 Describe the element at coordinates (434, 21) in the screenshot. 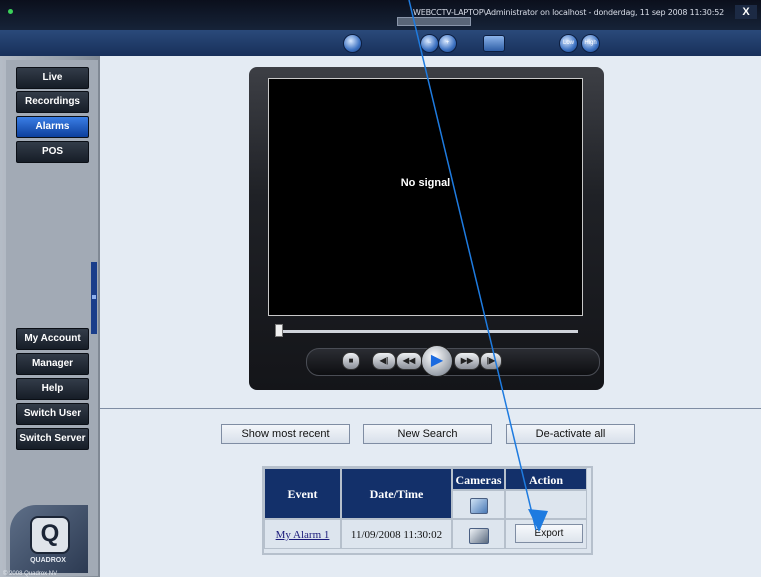

I see `title-field` at that location.